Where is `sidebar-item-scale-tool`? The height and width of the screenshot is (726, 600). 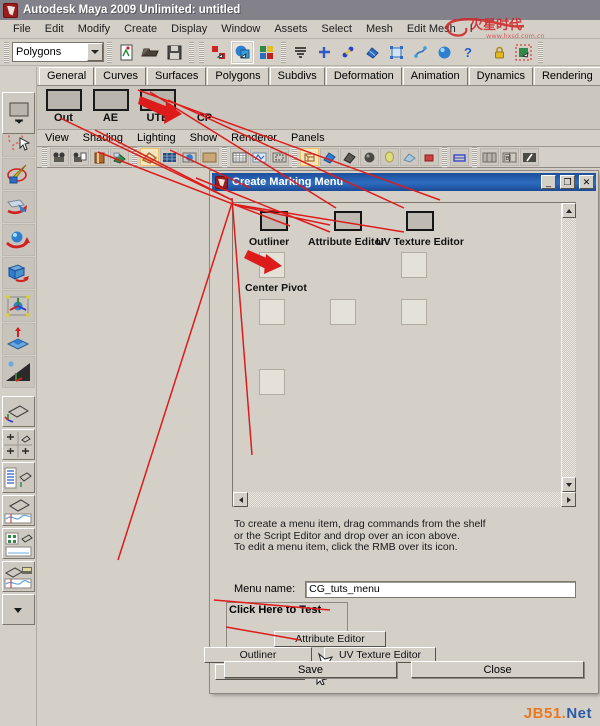
sidebar-item-scale-tool is located at coordinates (18, 273).